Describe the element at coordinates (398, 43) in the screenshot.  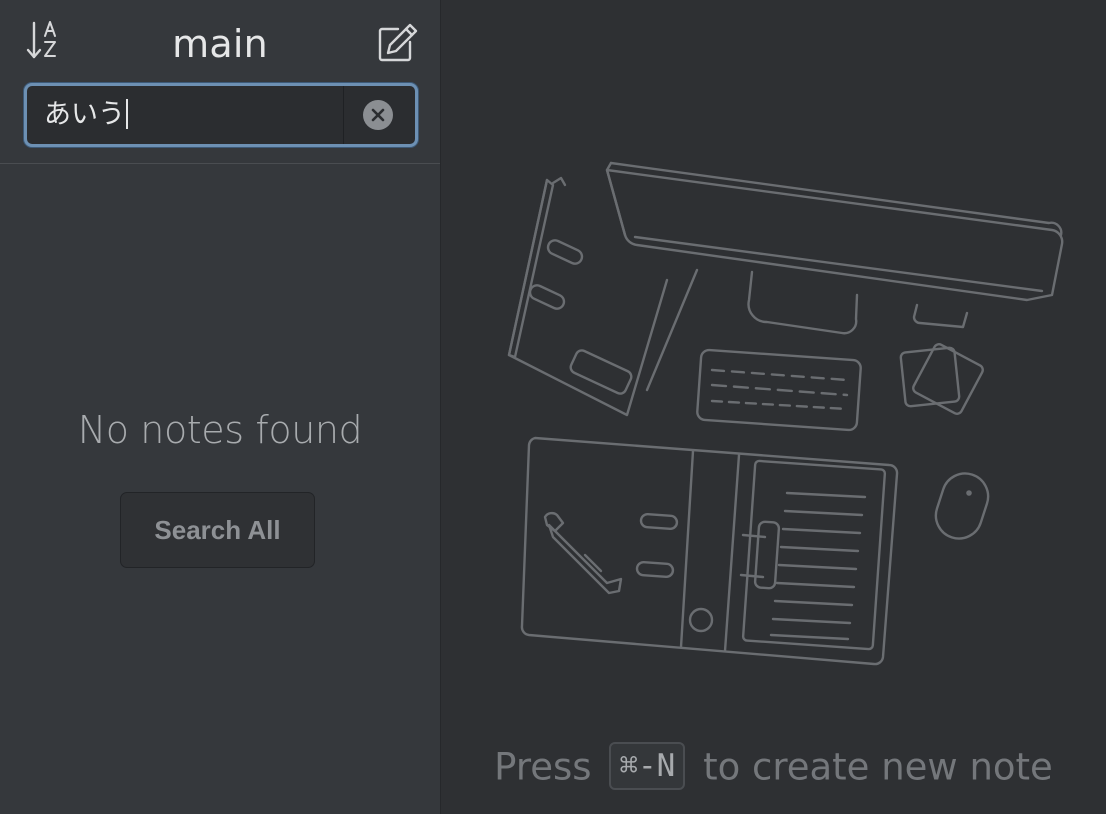
I see `new-note-icon` at that location.